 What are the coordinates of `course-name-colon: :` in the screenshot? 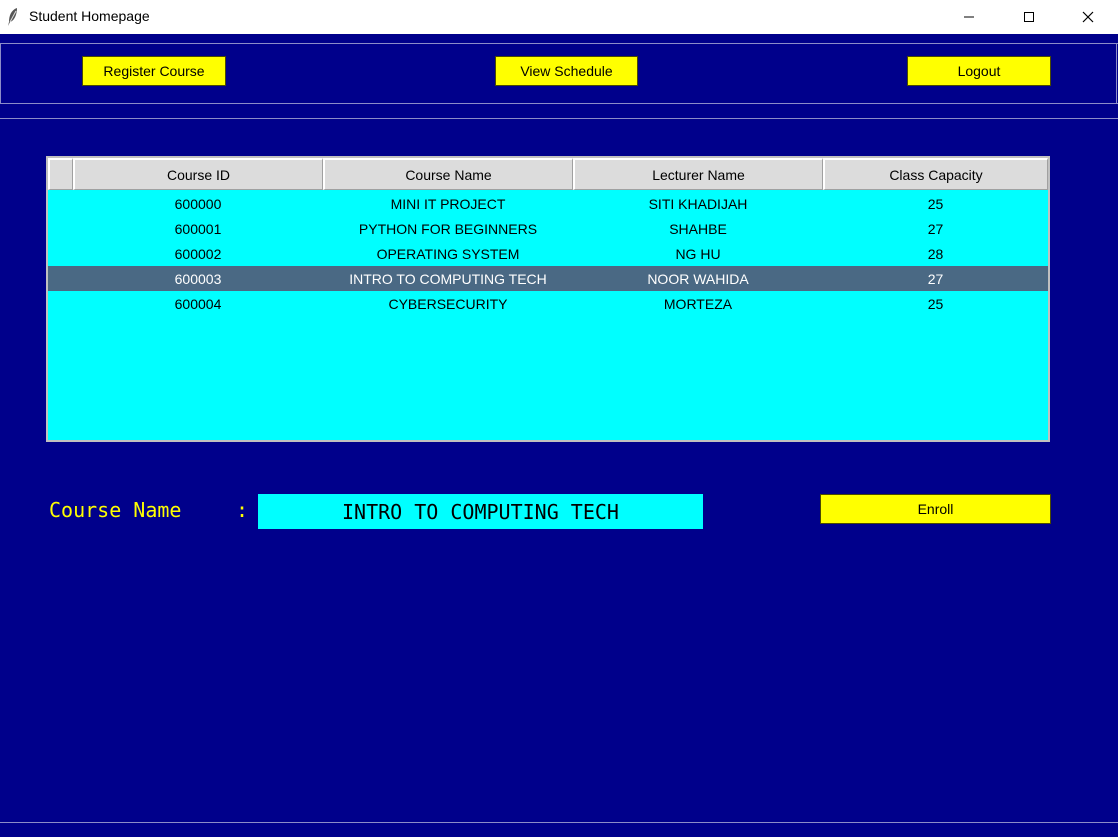 It's located at (242, 510).